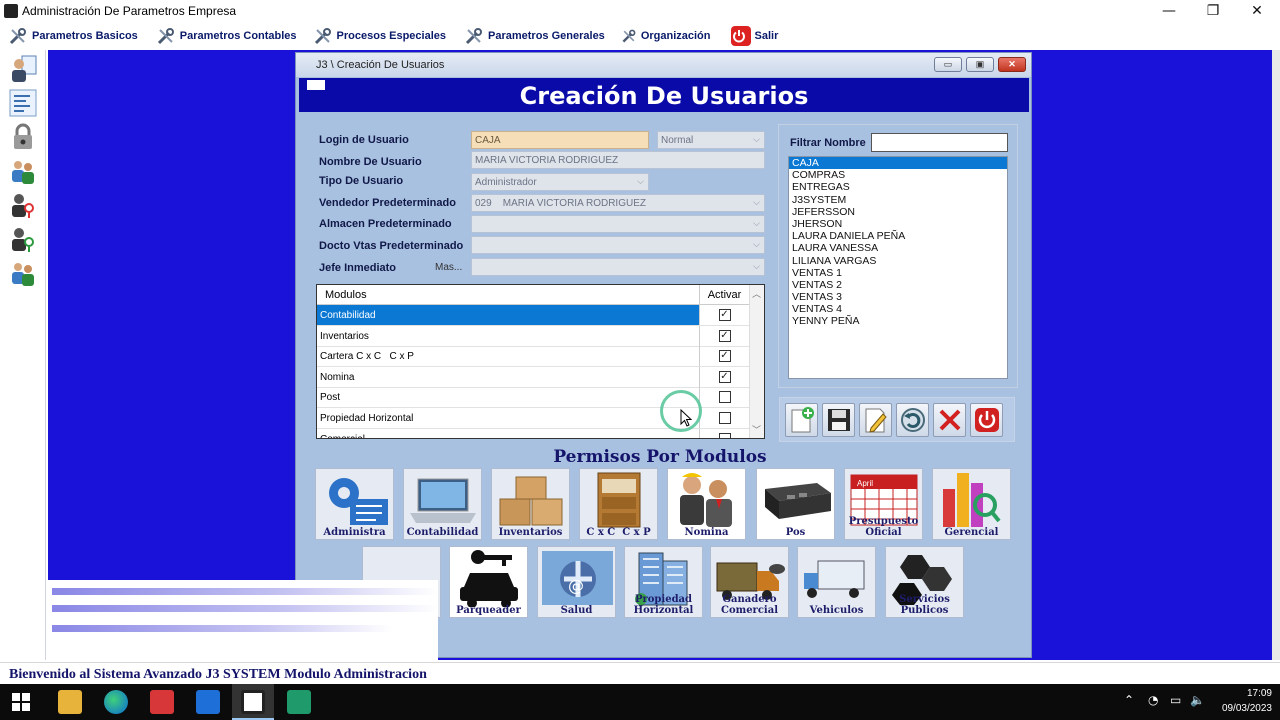  I want to click on nombre-field: MARIA VICTORIA RODRIGUEZ, so click(618, 160).